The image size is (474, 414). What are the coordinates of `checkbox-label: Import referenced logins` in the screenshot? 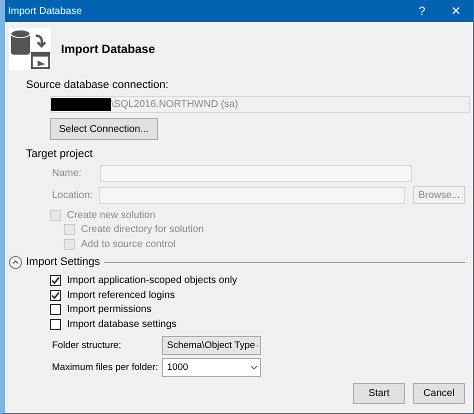 It's located at (121, 295).